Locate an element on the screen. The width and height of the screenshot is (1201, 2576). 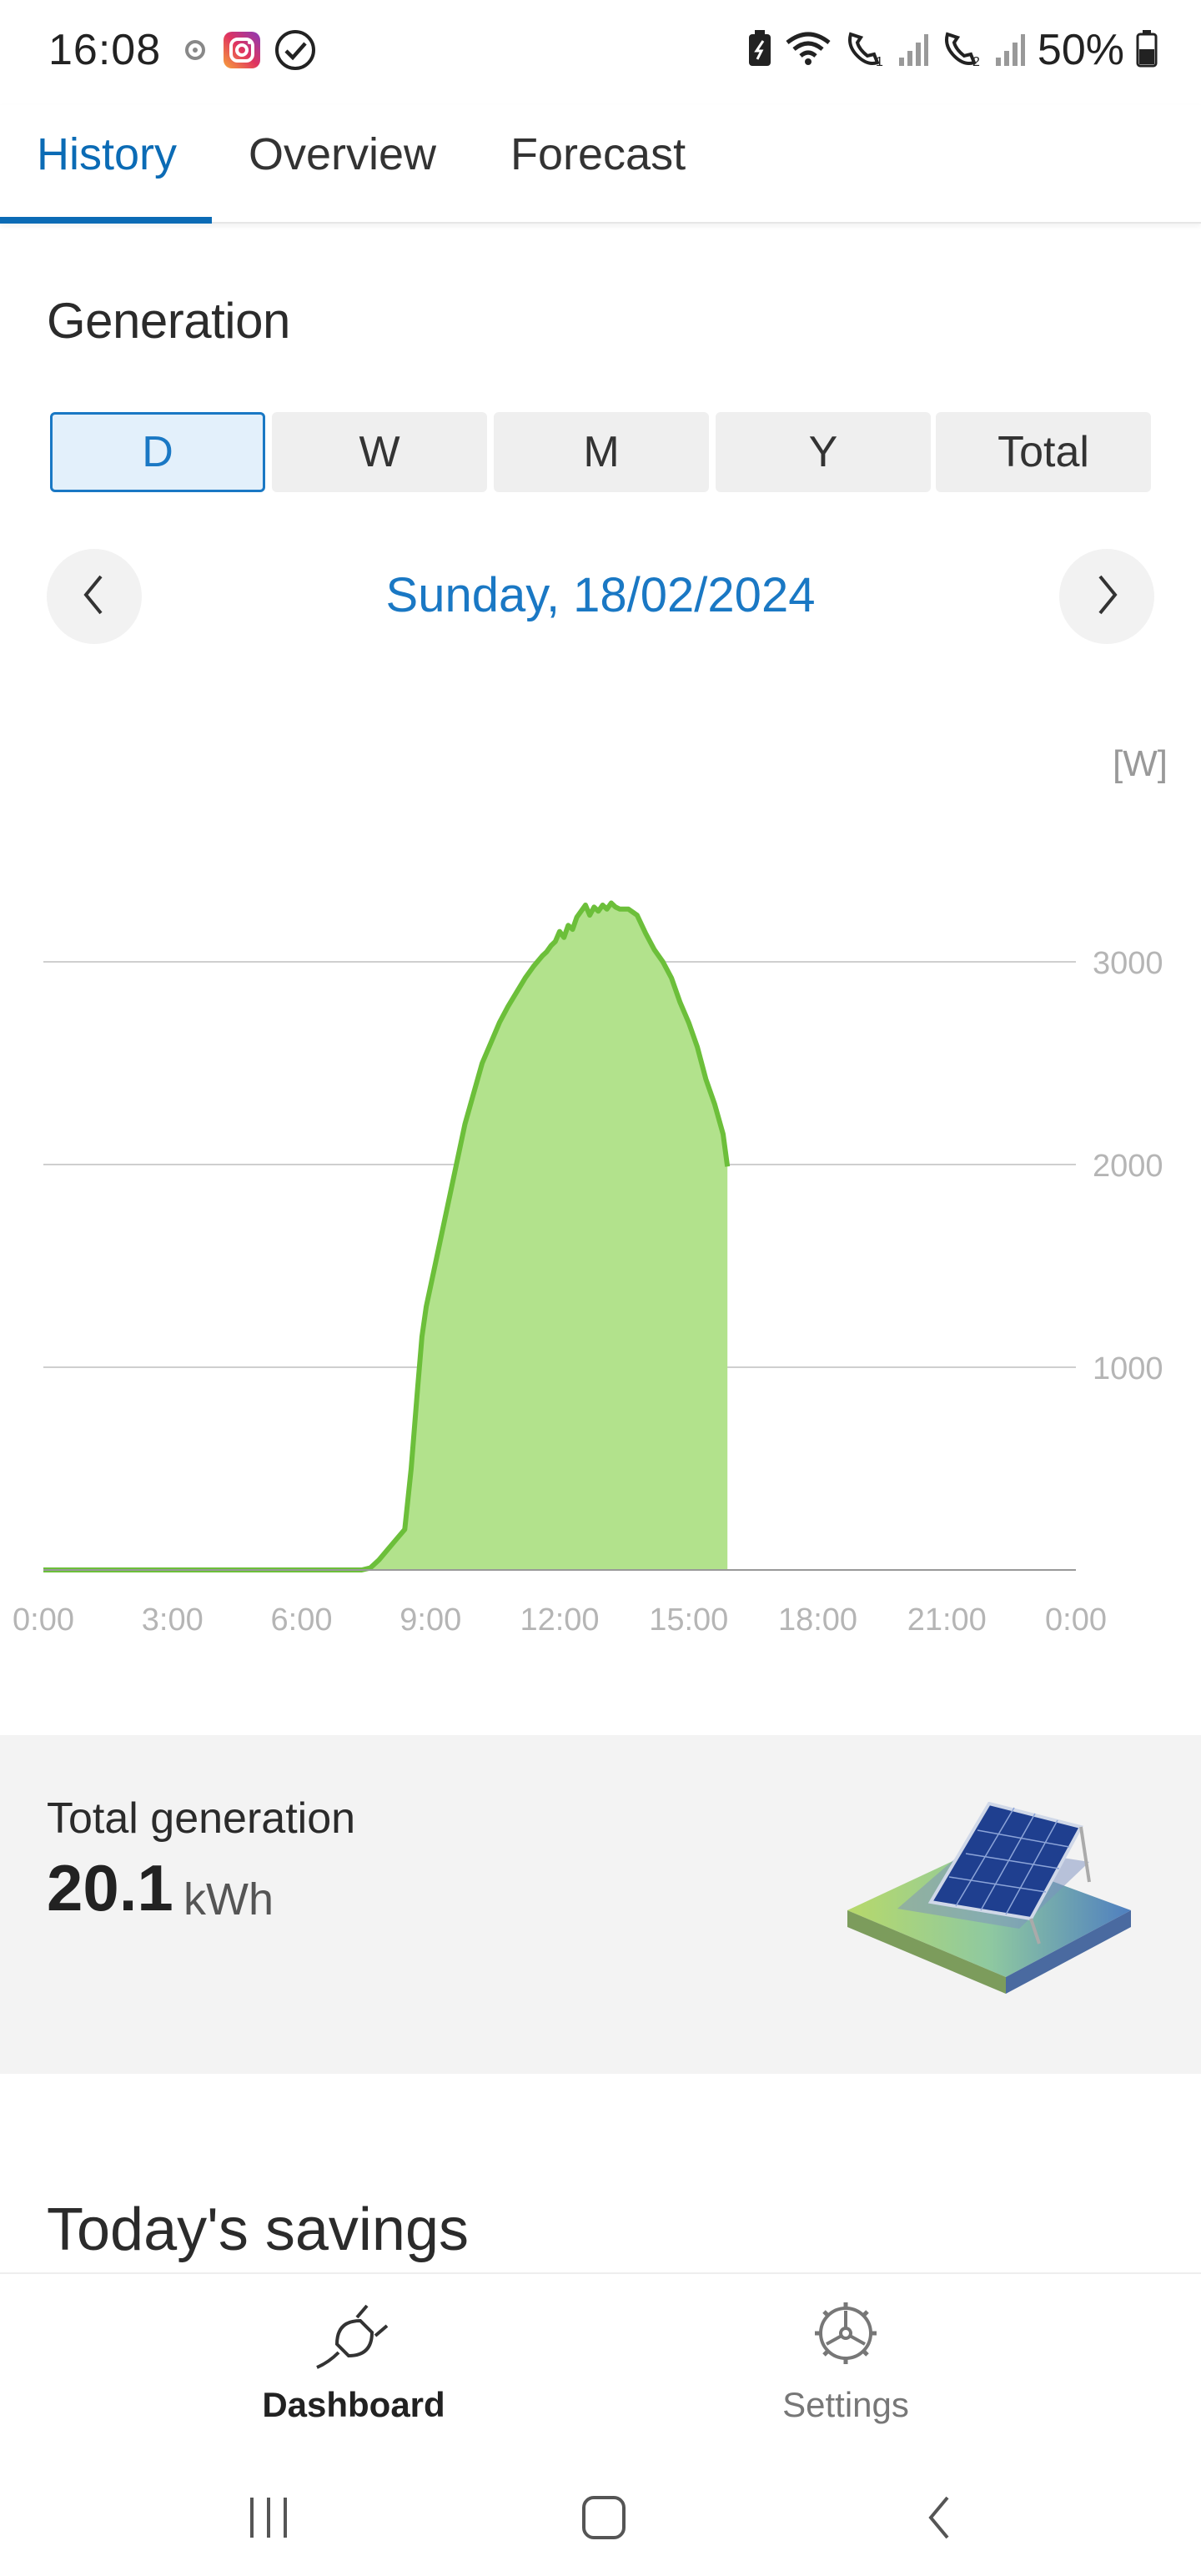
y-tick-label: 2000 is located at coordinates (1128, 1166).